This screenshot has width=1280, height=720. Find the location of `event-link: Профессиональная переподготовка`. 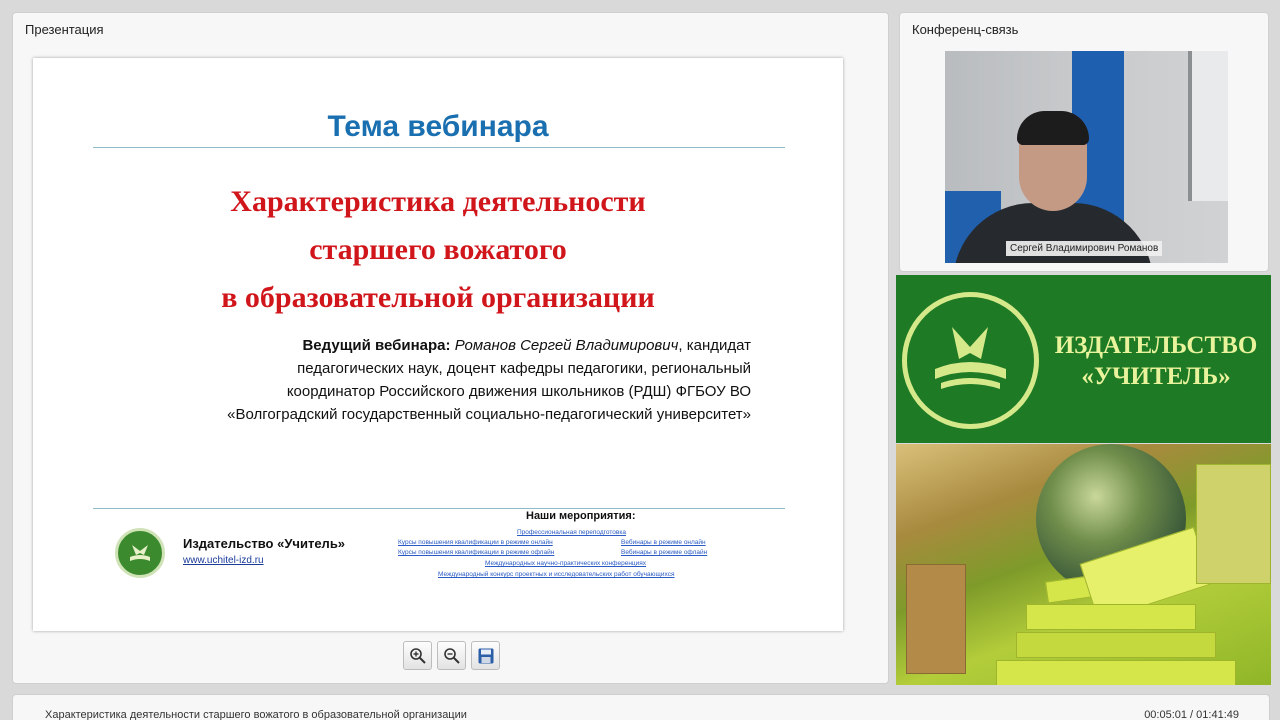

event-link: Профессиональная переподготовка is located at coordinates (571, 532).